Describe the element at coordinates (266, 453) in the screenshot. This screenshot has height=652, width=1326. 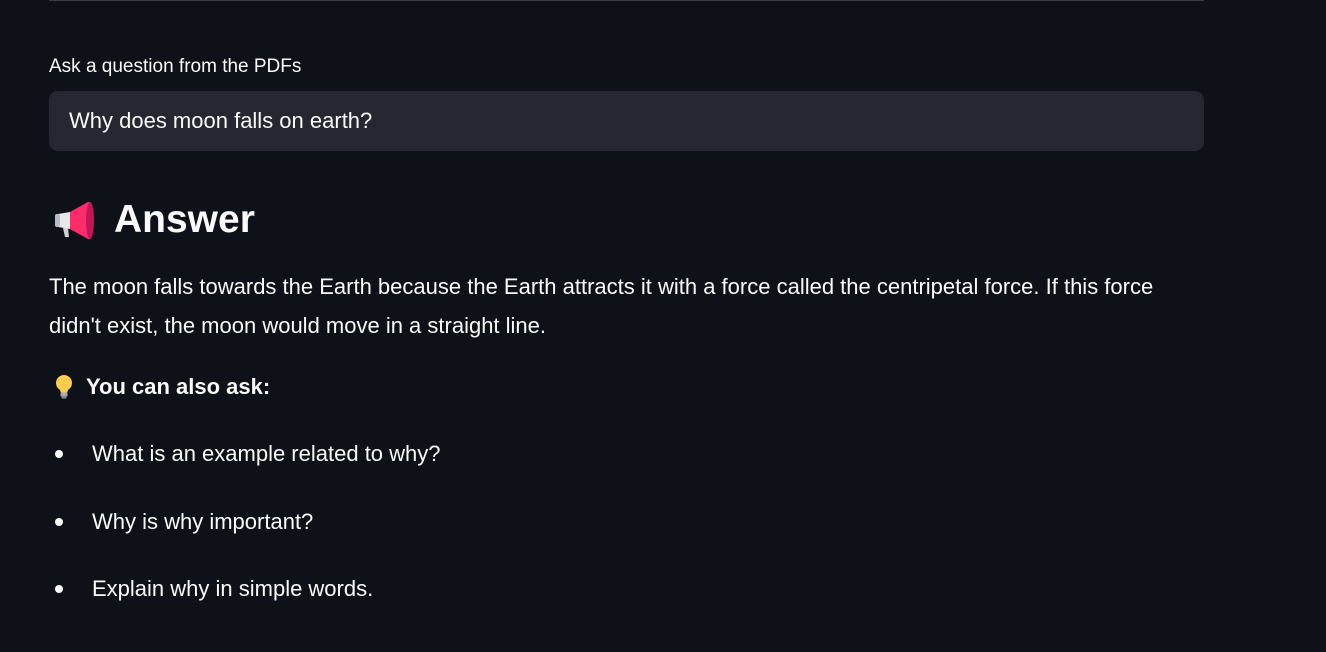
I see `suggestion-text: What is an example related to why?` at that location.